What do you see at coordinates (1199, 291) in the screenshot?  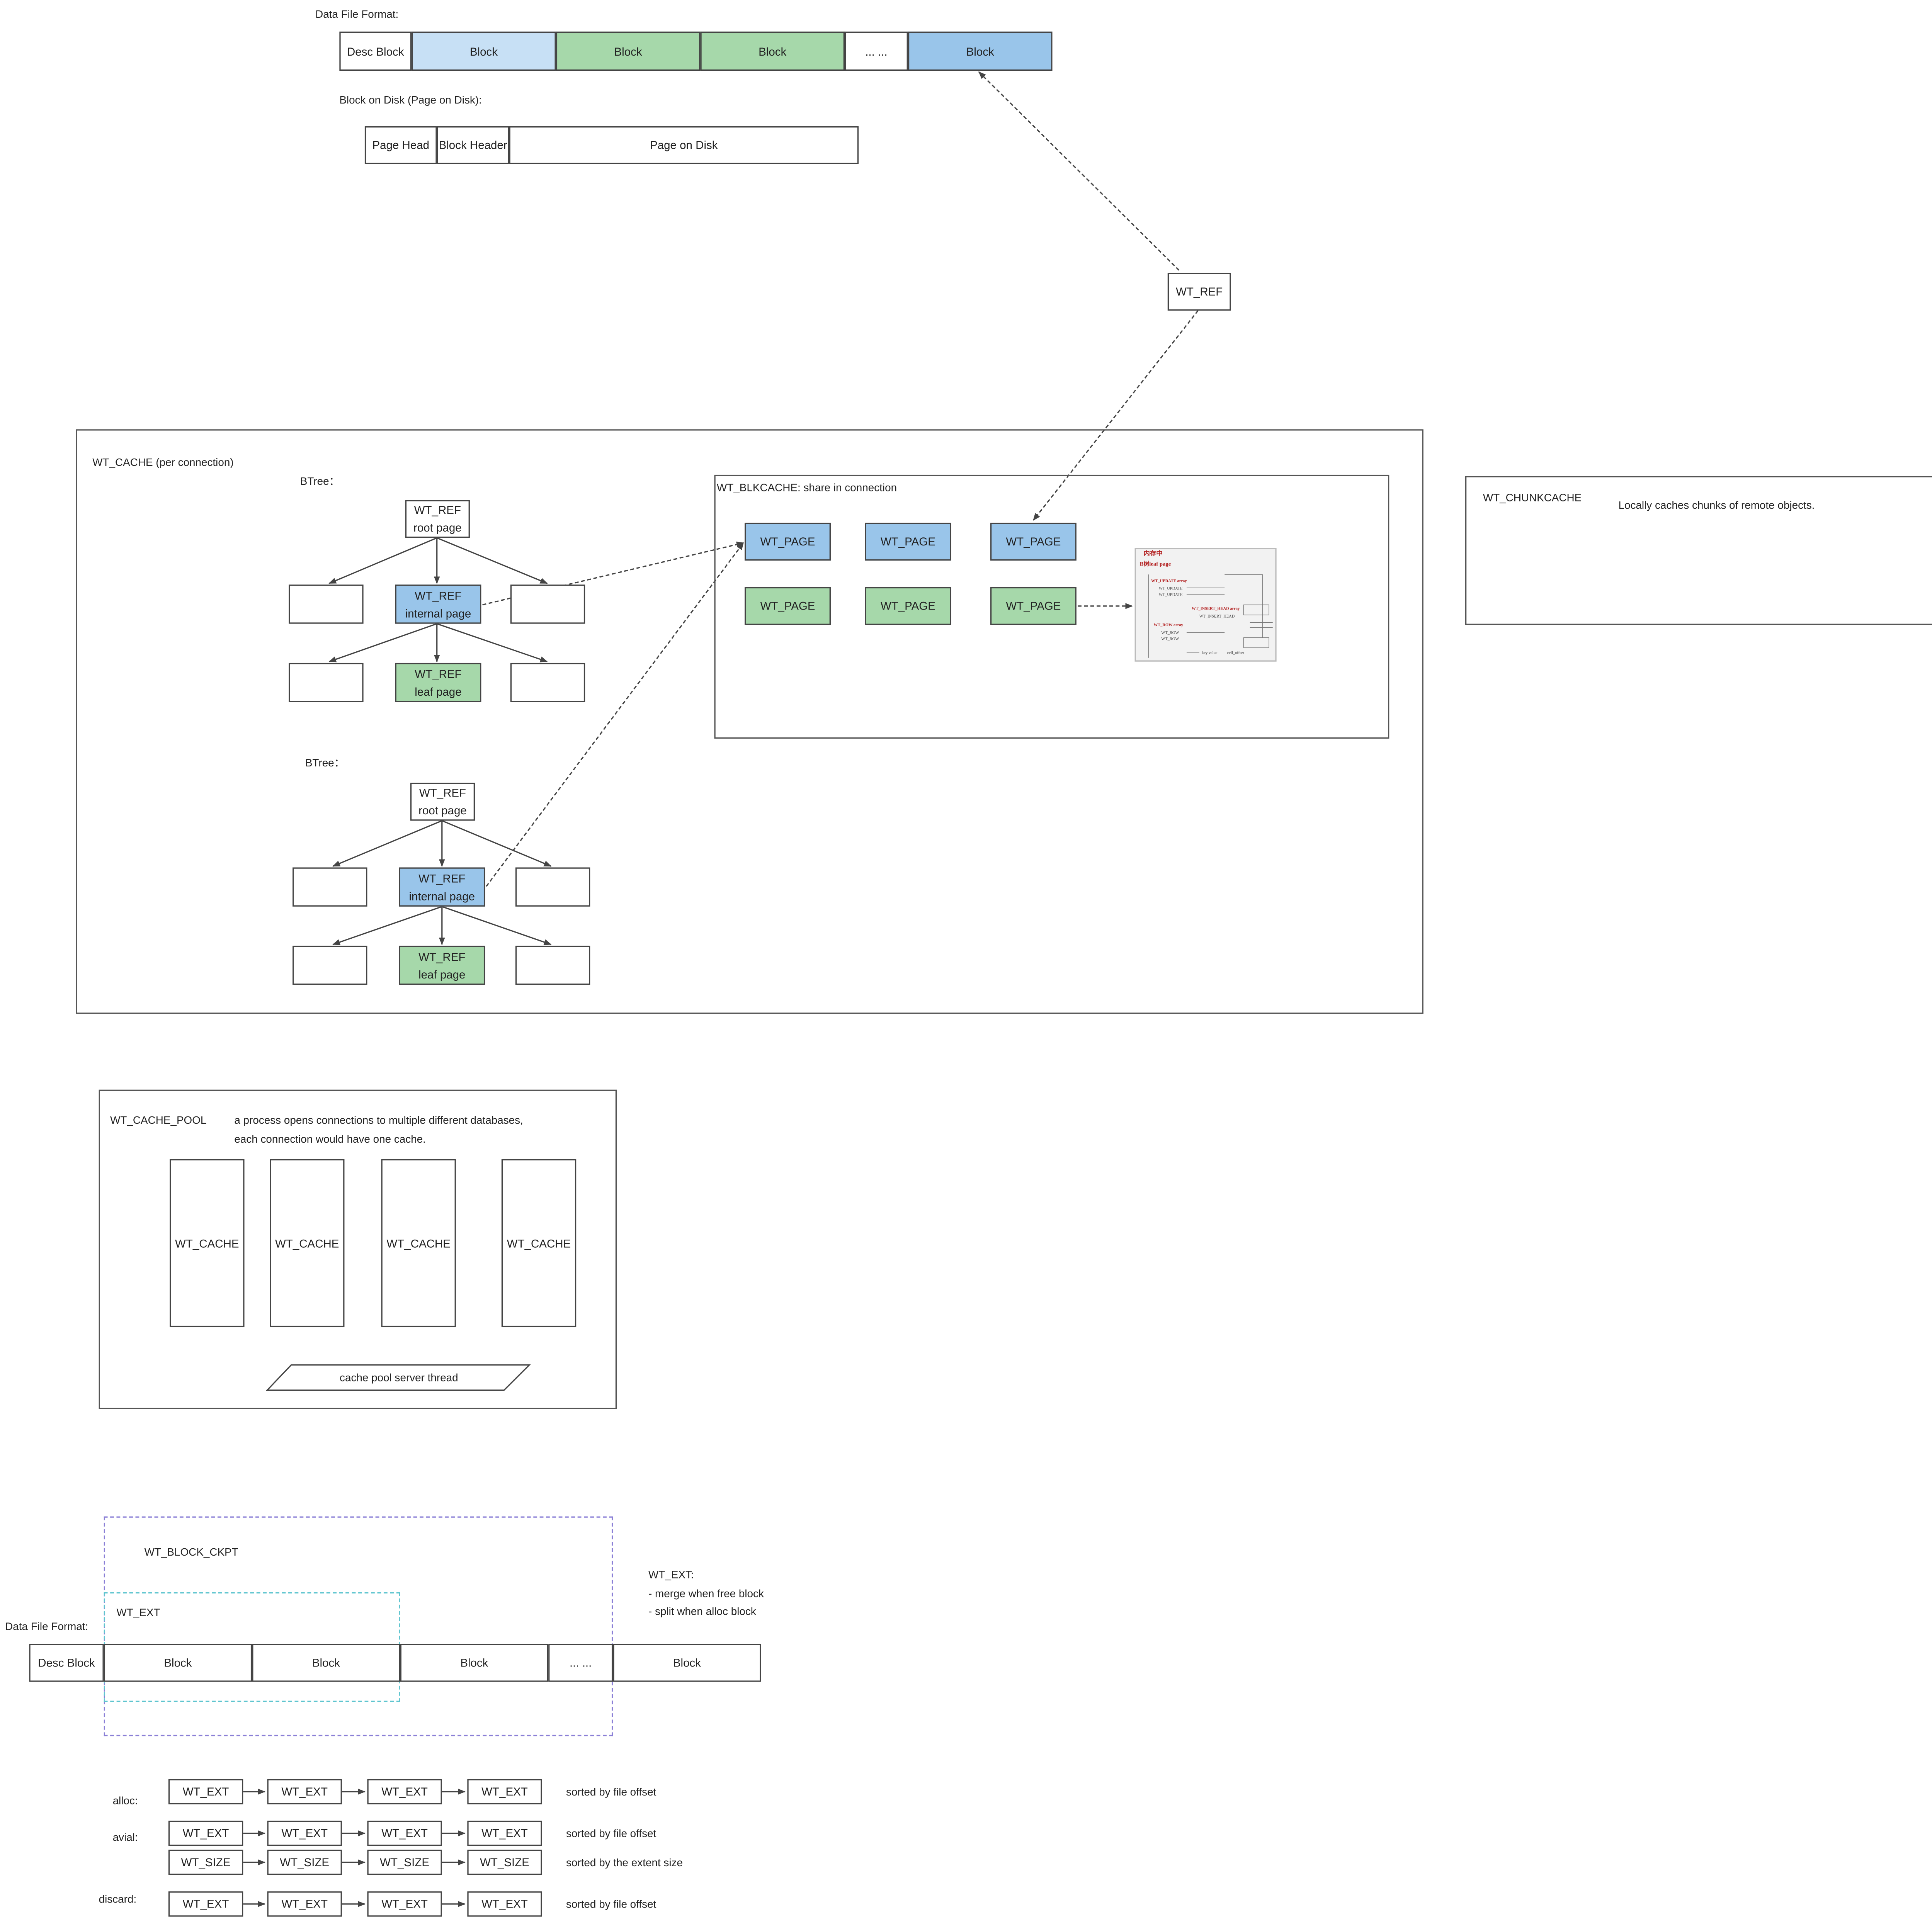 I see `wt-ref-box: WT_REF` at bounding box center [1199, 291].